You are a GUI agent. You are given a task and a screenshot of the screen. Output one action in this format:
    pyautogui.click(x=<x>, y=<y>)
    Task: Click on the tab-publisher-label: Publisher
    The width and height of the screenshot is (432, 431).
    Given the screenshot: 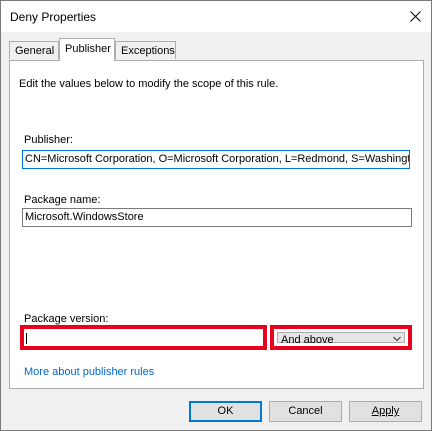 What is the action you would take?
    pyautogui.click(x=88, y=49)
    